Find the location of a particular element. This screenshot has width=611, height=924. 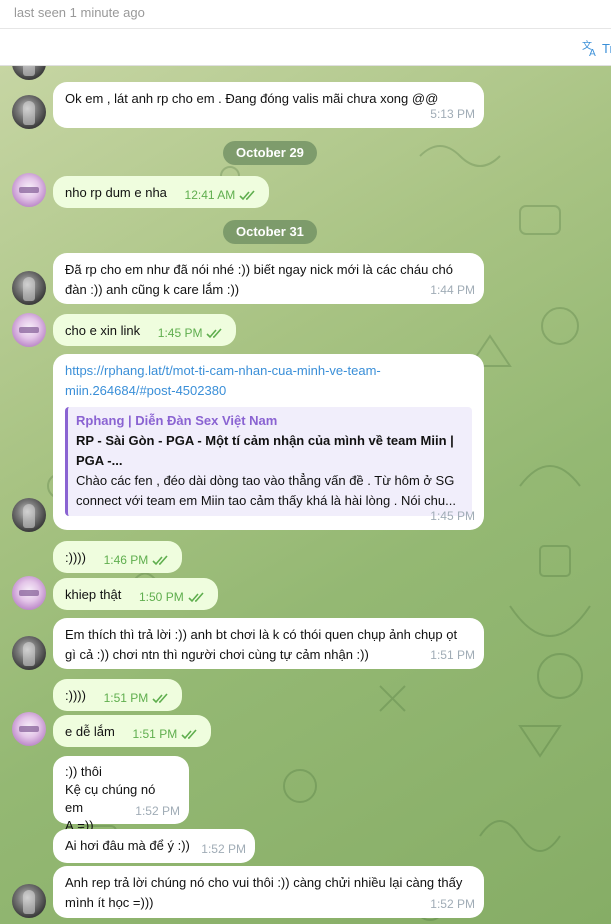

translate-button: 文 A Tr is located at coordinates (596, 48).